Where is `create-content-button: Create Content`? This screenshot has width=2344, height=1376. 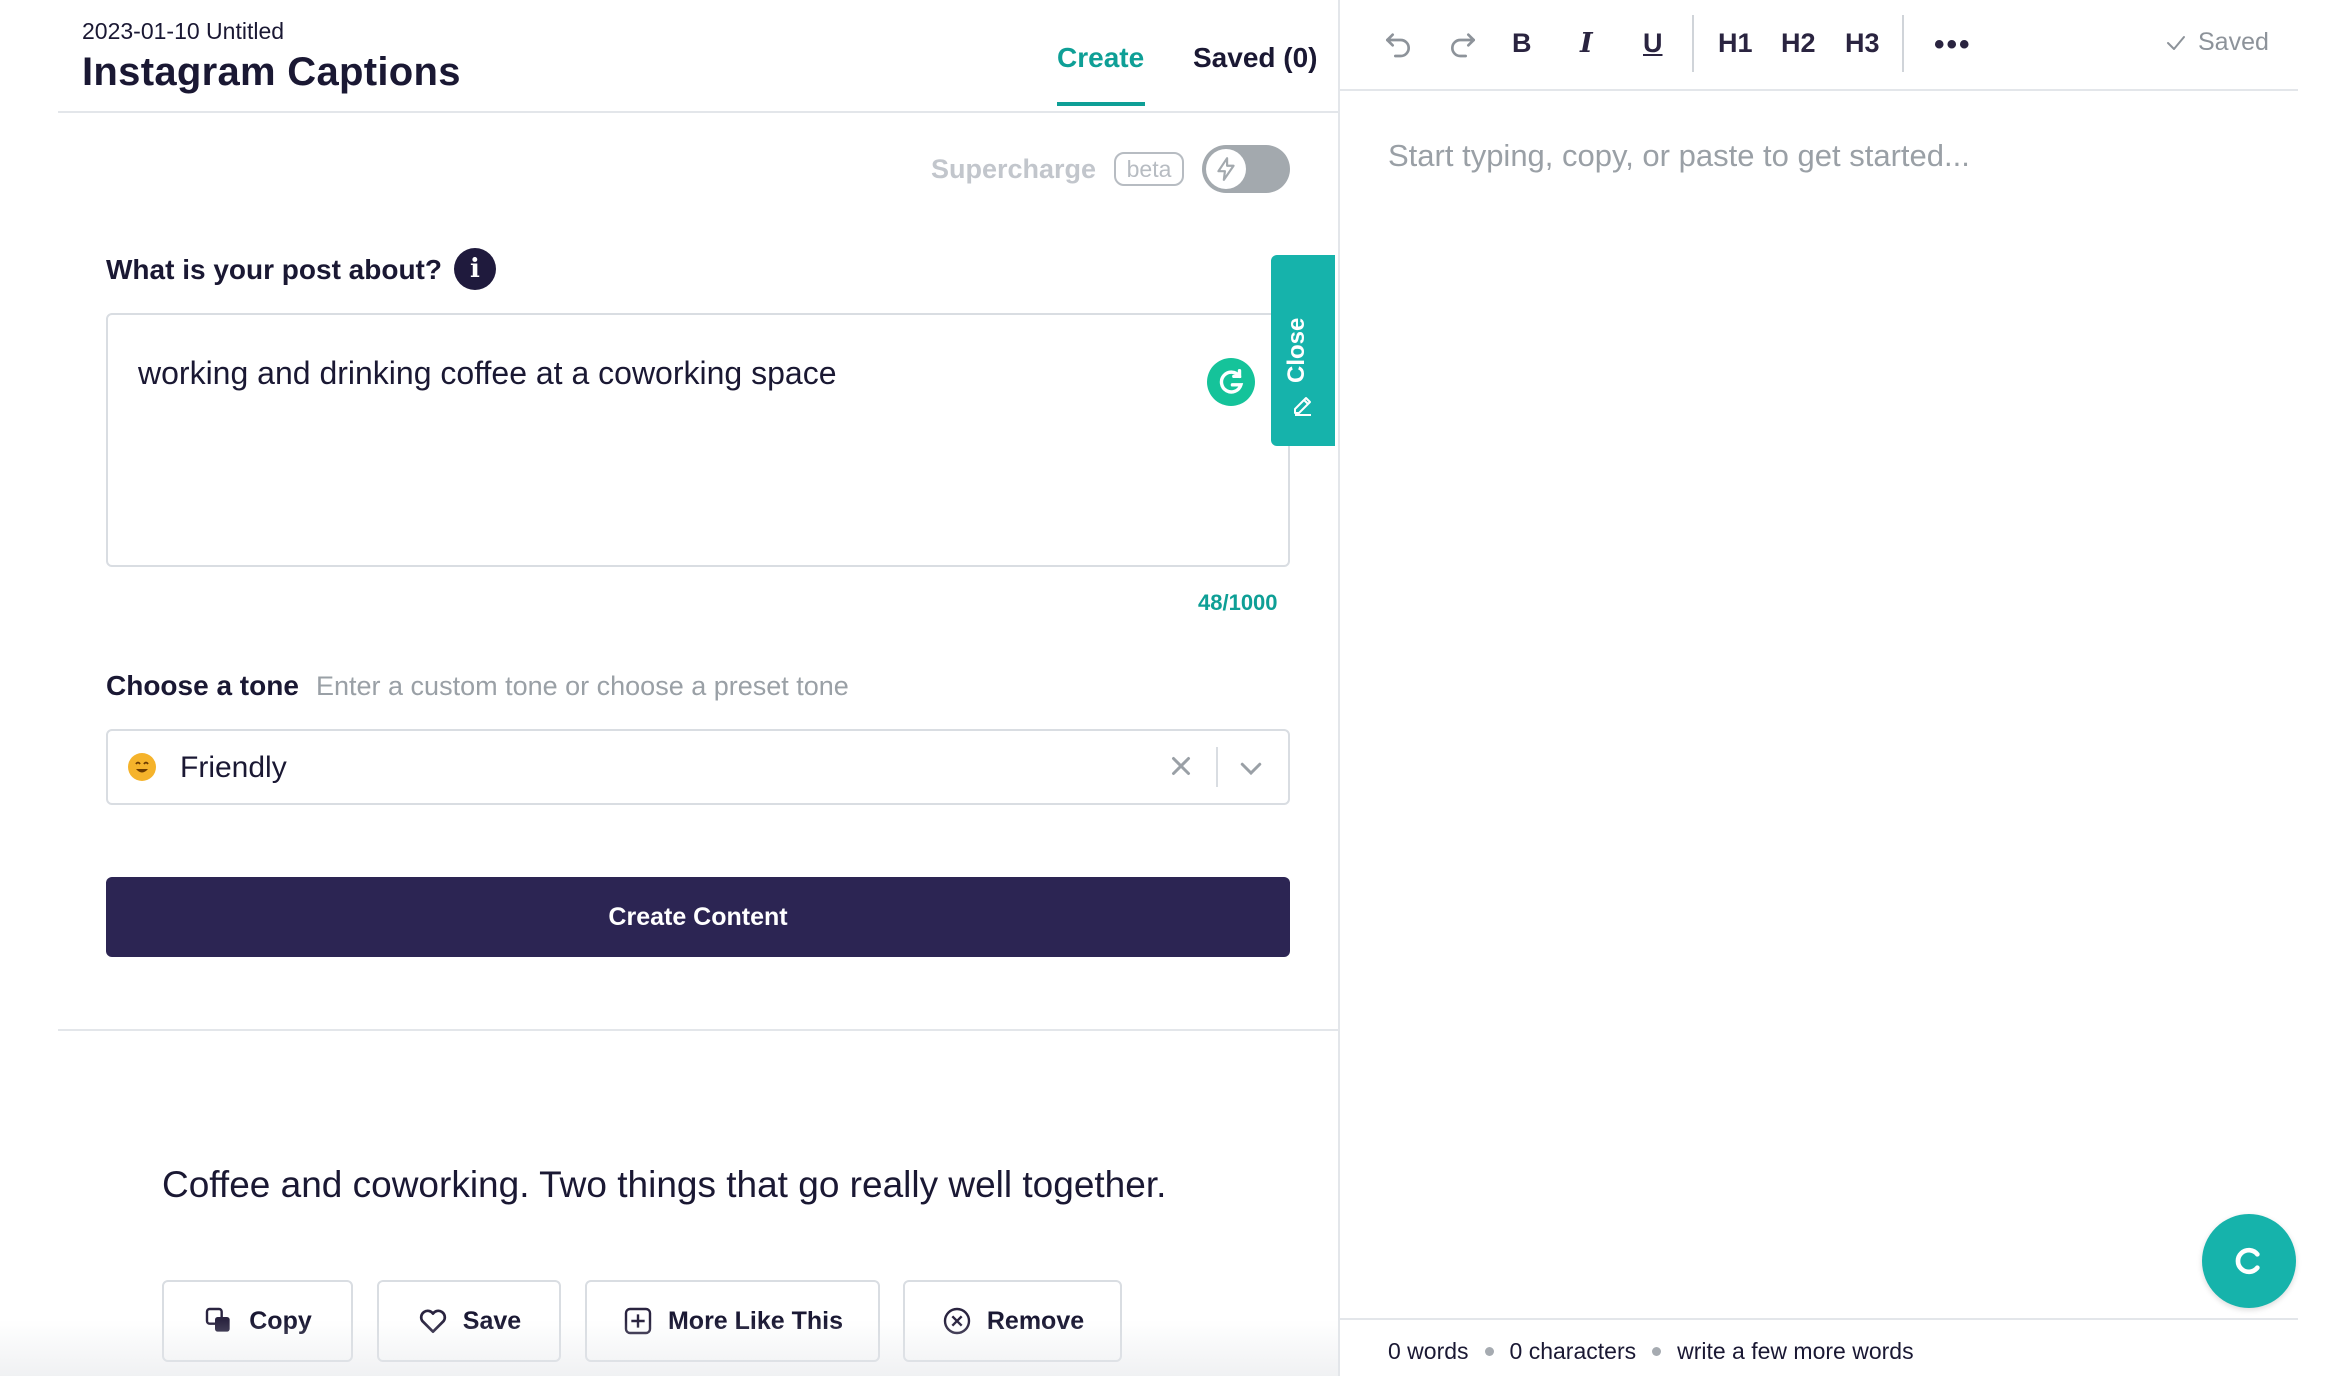
create-content-button: Create Content is located at coordinates (698, 917).